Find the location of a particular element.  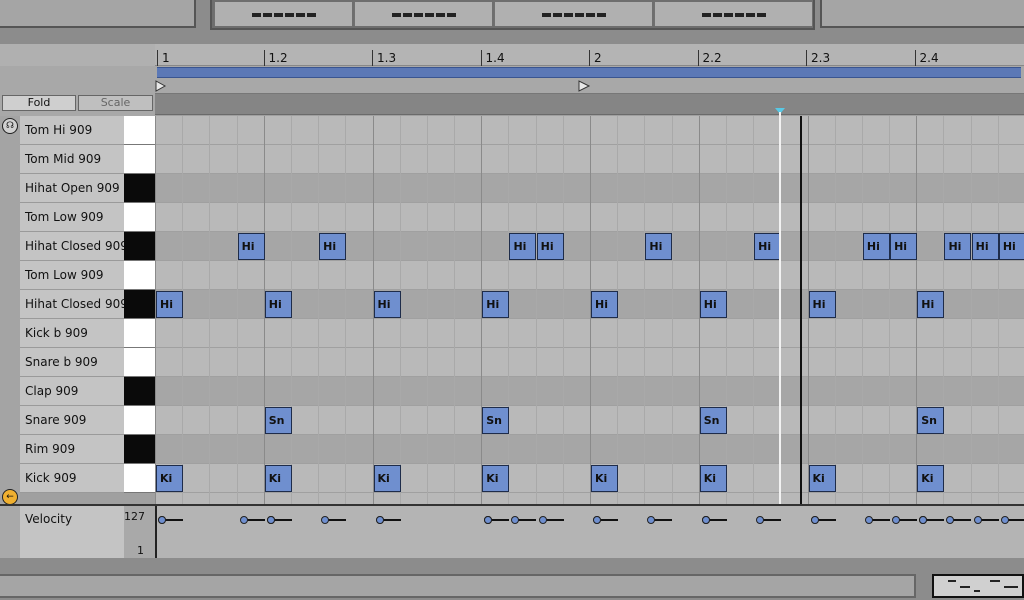

scale-button: Scale is located at coordinates (115, 103).